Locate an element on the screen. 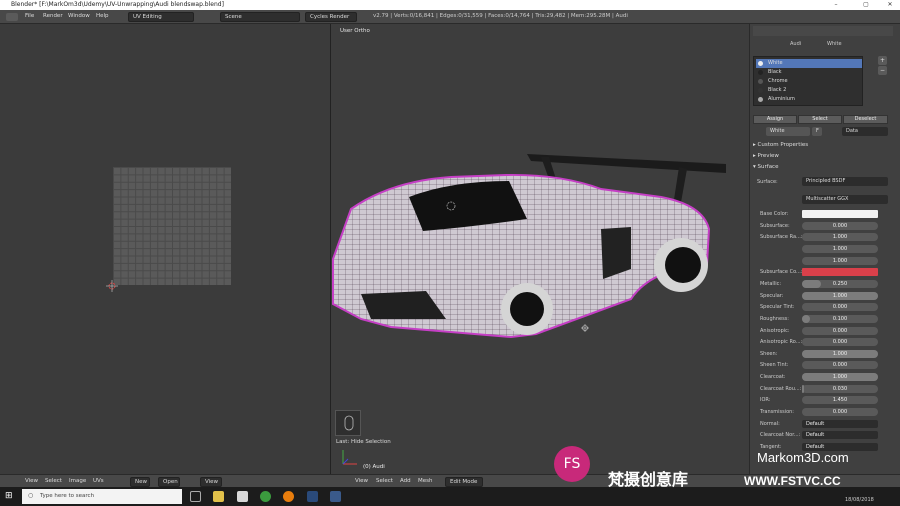 This screenshot has height=506, width=900. close-icon: ✕ is located at coordinates (890, 5).